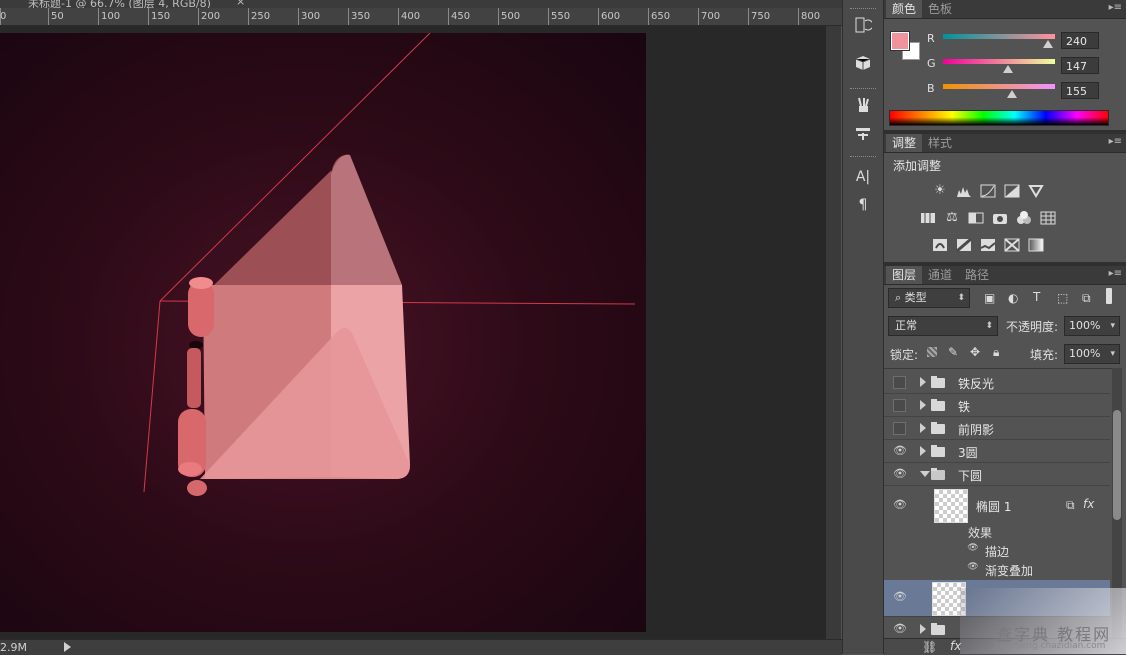  Describe the element at coordinates (1036, 245) in the screenshot. I see `gradient-map-icon` at that location.